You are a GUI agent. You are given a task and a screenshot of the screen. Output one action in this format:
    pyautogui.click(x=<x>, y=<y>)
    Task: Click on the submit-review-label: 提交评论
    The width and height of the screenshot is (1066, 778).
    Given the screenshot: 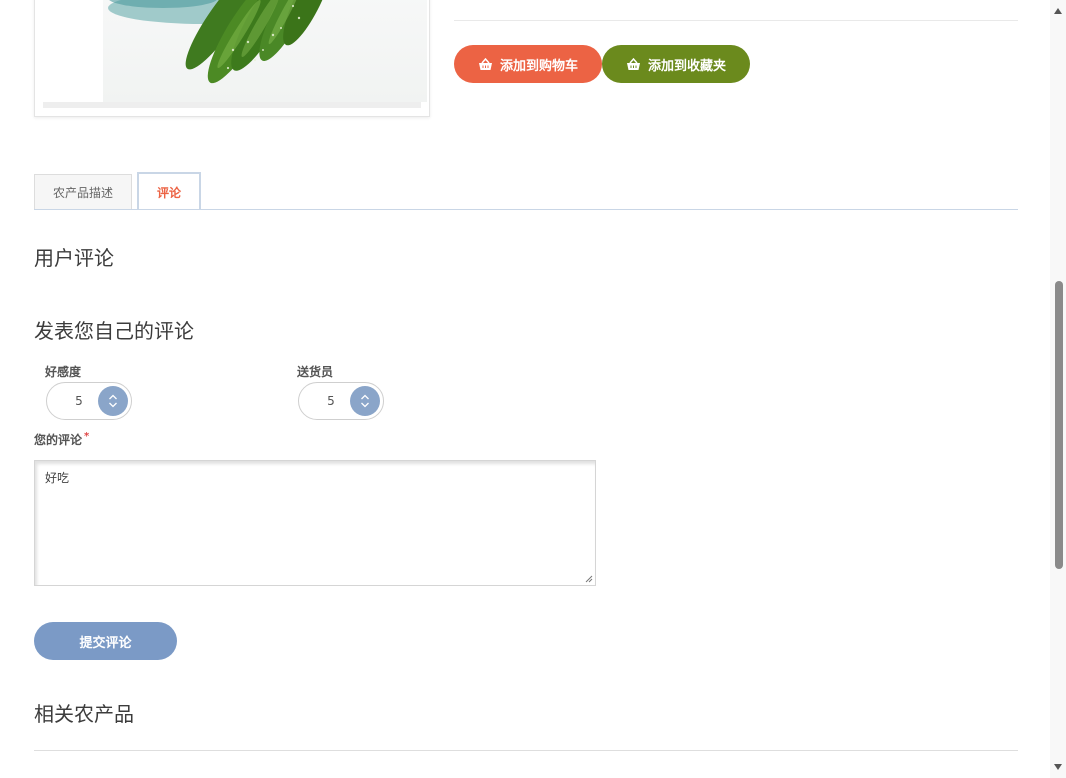 What is the action you would take?
    pyautogui.click(x=105, y=643)
    